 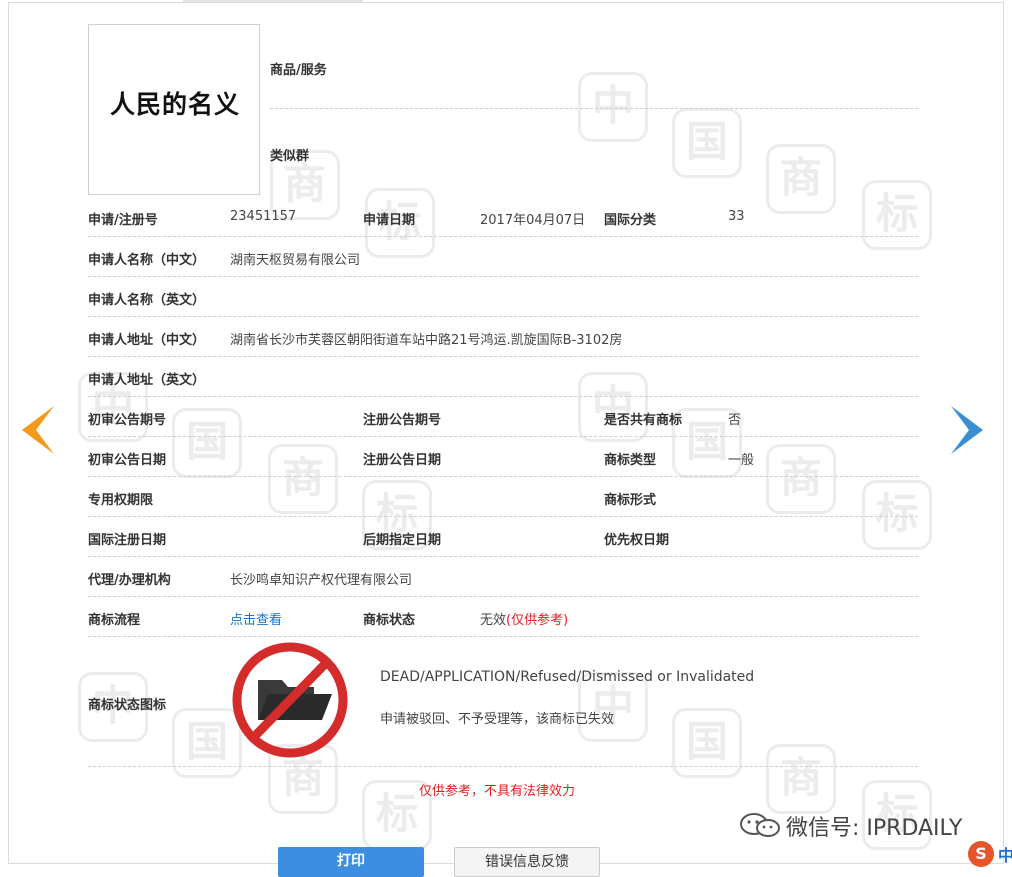 I want to click on status-note: (仅供参考), so click(x=537, y=620).